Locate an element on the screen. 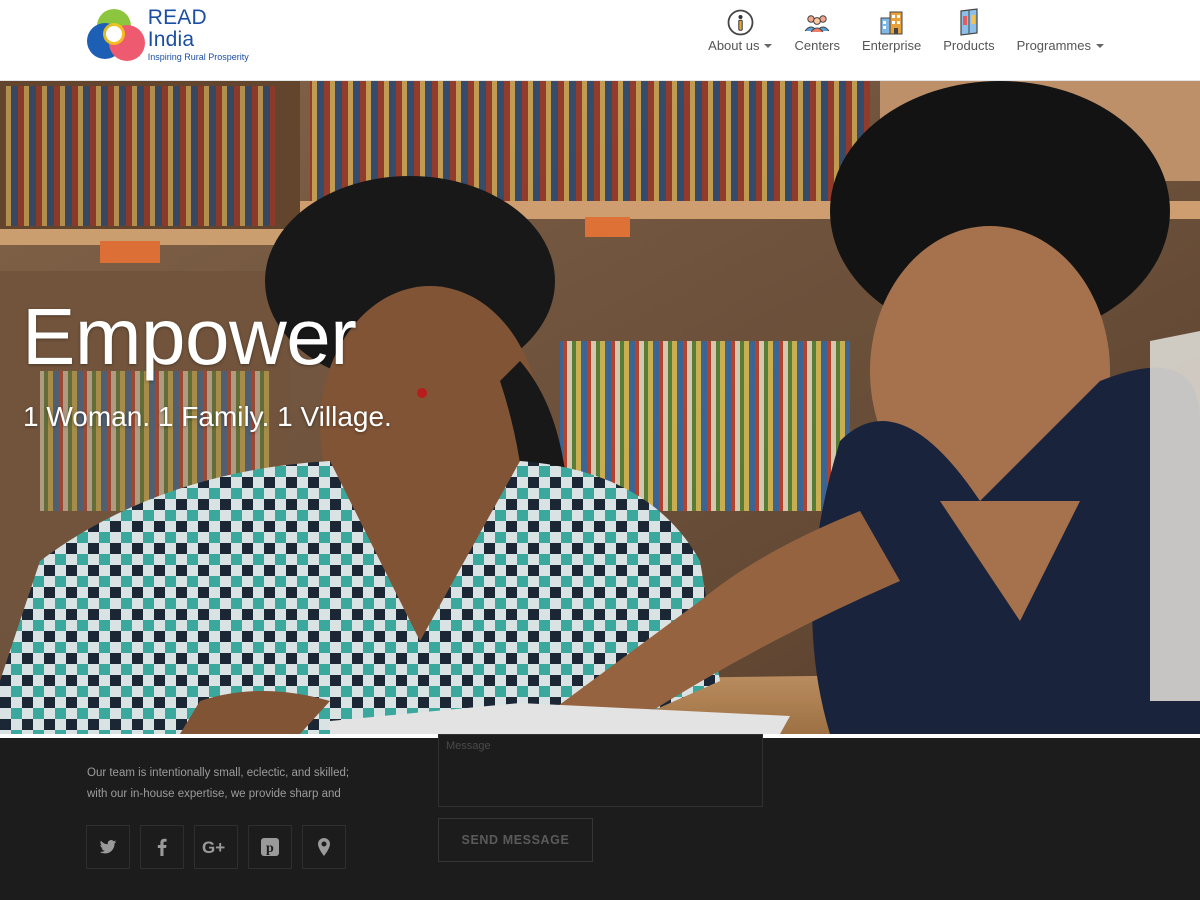 The image size is (1200, 900). pinterest-icon: p is located at coordinates (270, 847).